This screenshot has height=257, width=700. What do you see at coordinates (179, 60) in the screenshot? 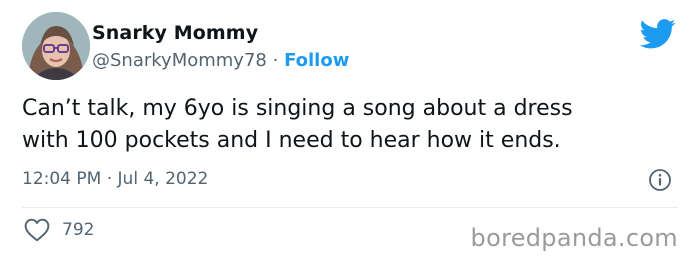
I see `handle: @SnarkyMommy78` at bounding box center [179, 60].